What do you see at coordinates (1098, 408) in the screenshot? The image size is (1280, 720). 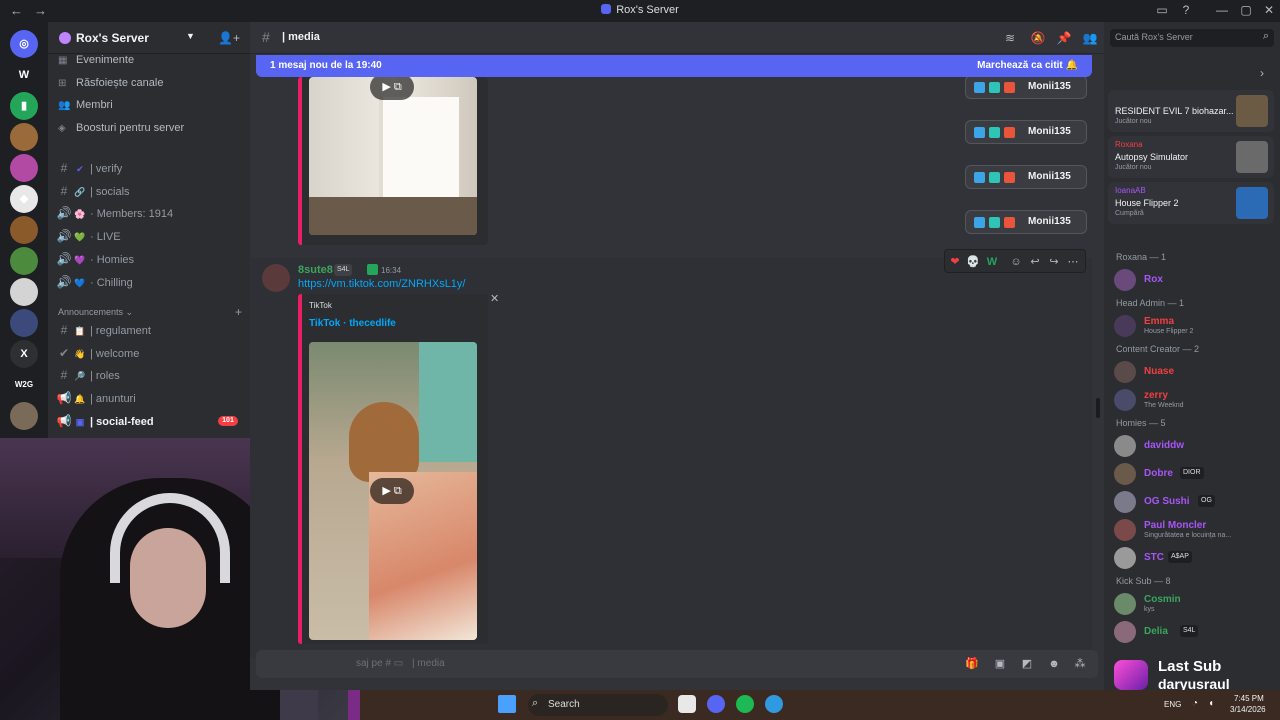 I see `chat-scrollbar` at bounding box center [1098, 408].